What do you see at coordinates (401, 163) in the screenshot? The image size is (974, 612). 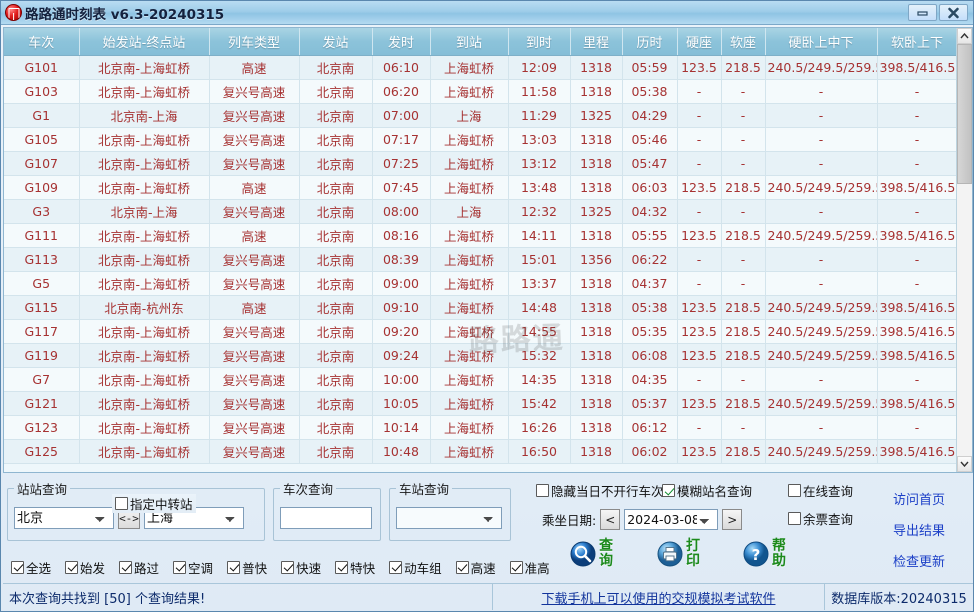 I see `cell-4-4: 07:25` at bounding box center [401, 163].